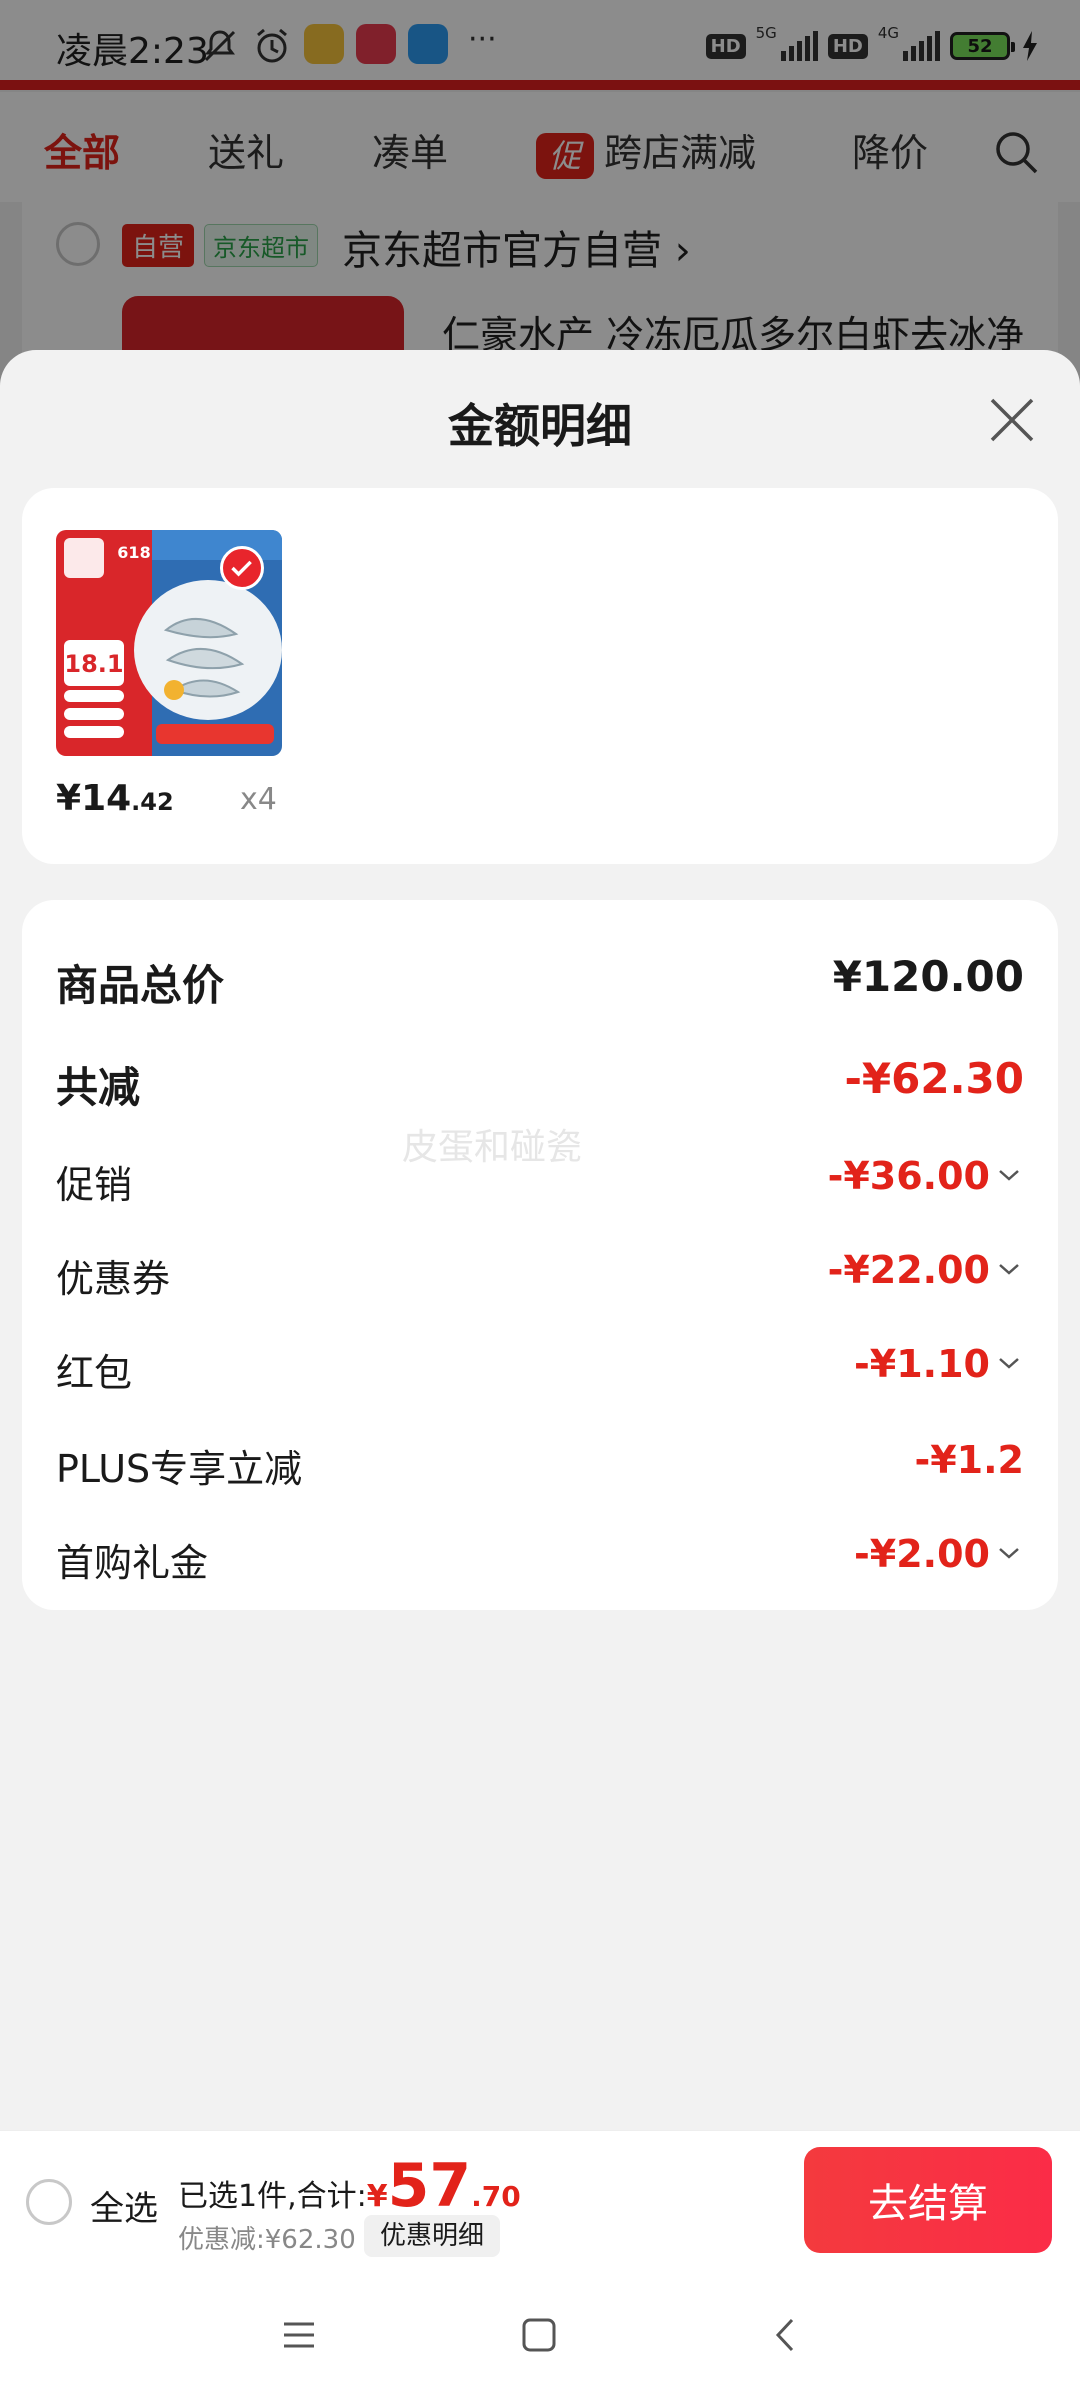  I want to click on checkout-bar: 全选 已选1件,合计:¥57.70 优惠减:¥62.30 优惠明细 去结算, so click(540, 2200).